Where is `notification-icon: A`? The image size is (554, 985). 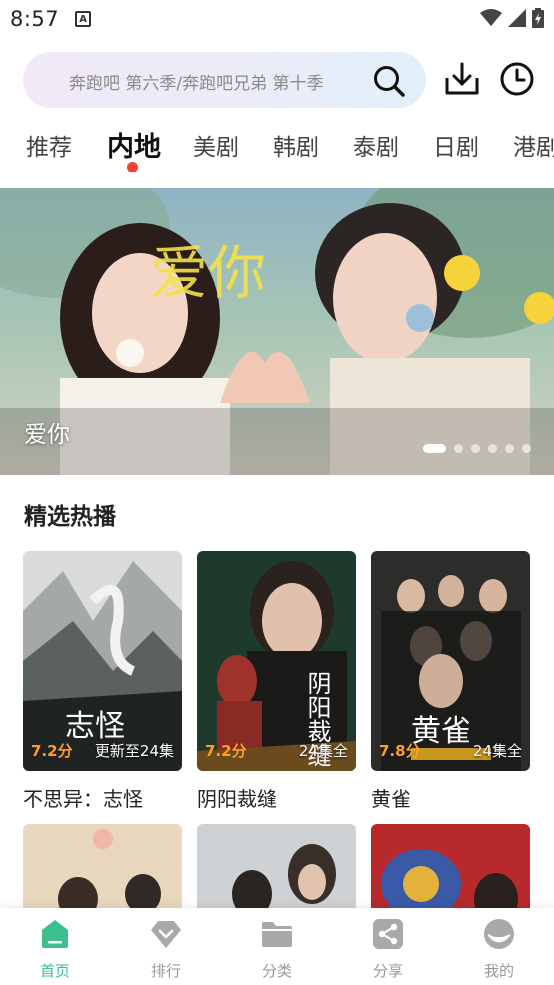
notification-icon: A is located at coordinates (83, 19).